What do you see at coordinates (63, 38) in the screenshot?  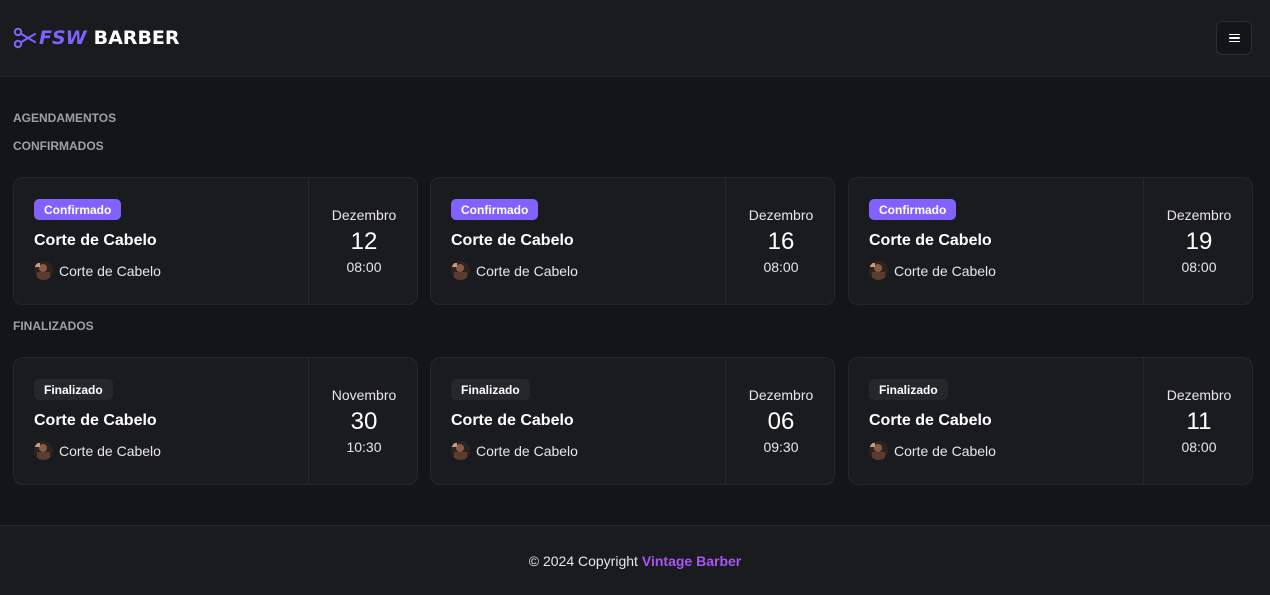 I see `logo-fsw-text: FSW` at bounding box center [63, 38].